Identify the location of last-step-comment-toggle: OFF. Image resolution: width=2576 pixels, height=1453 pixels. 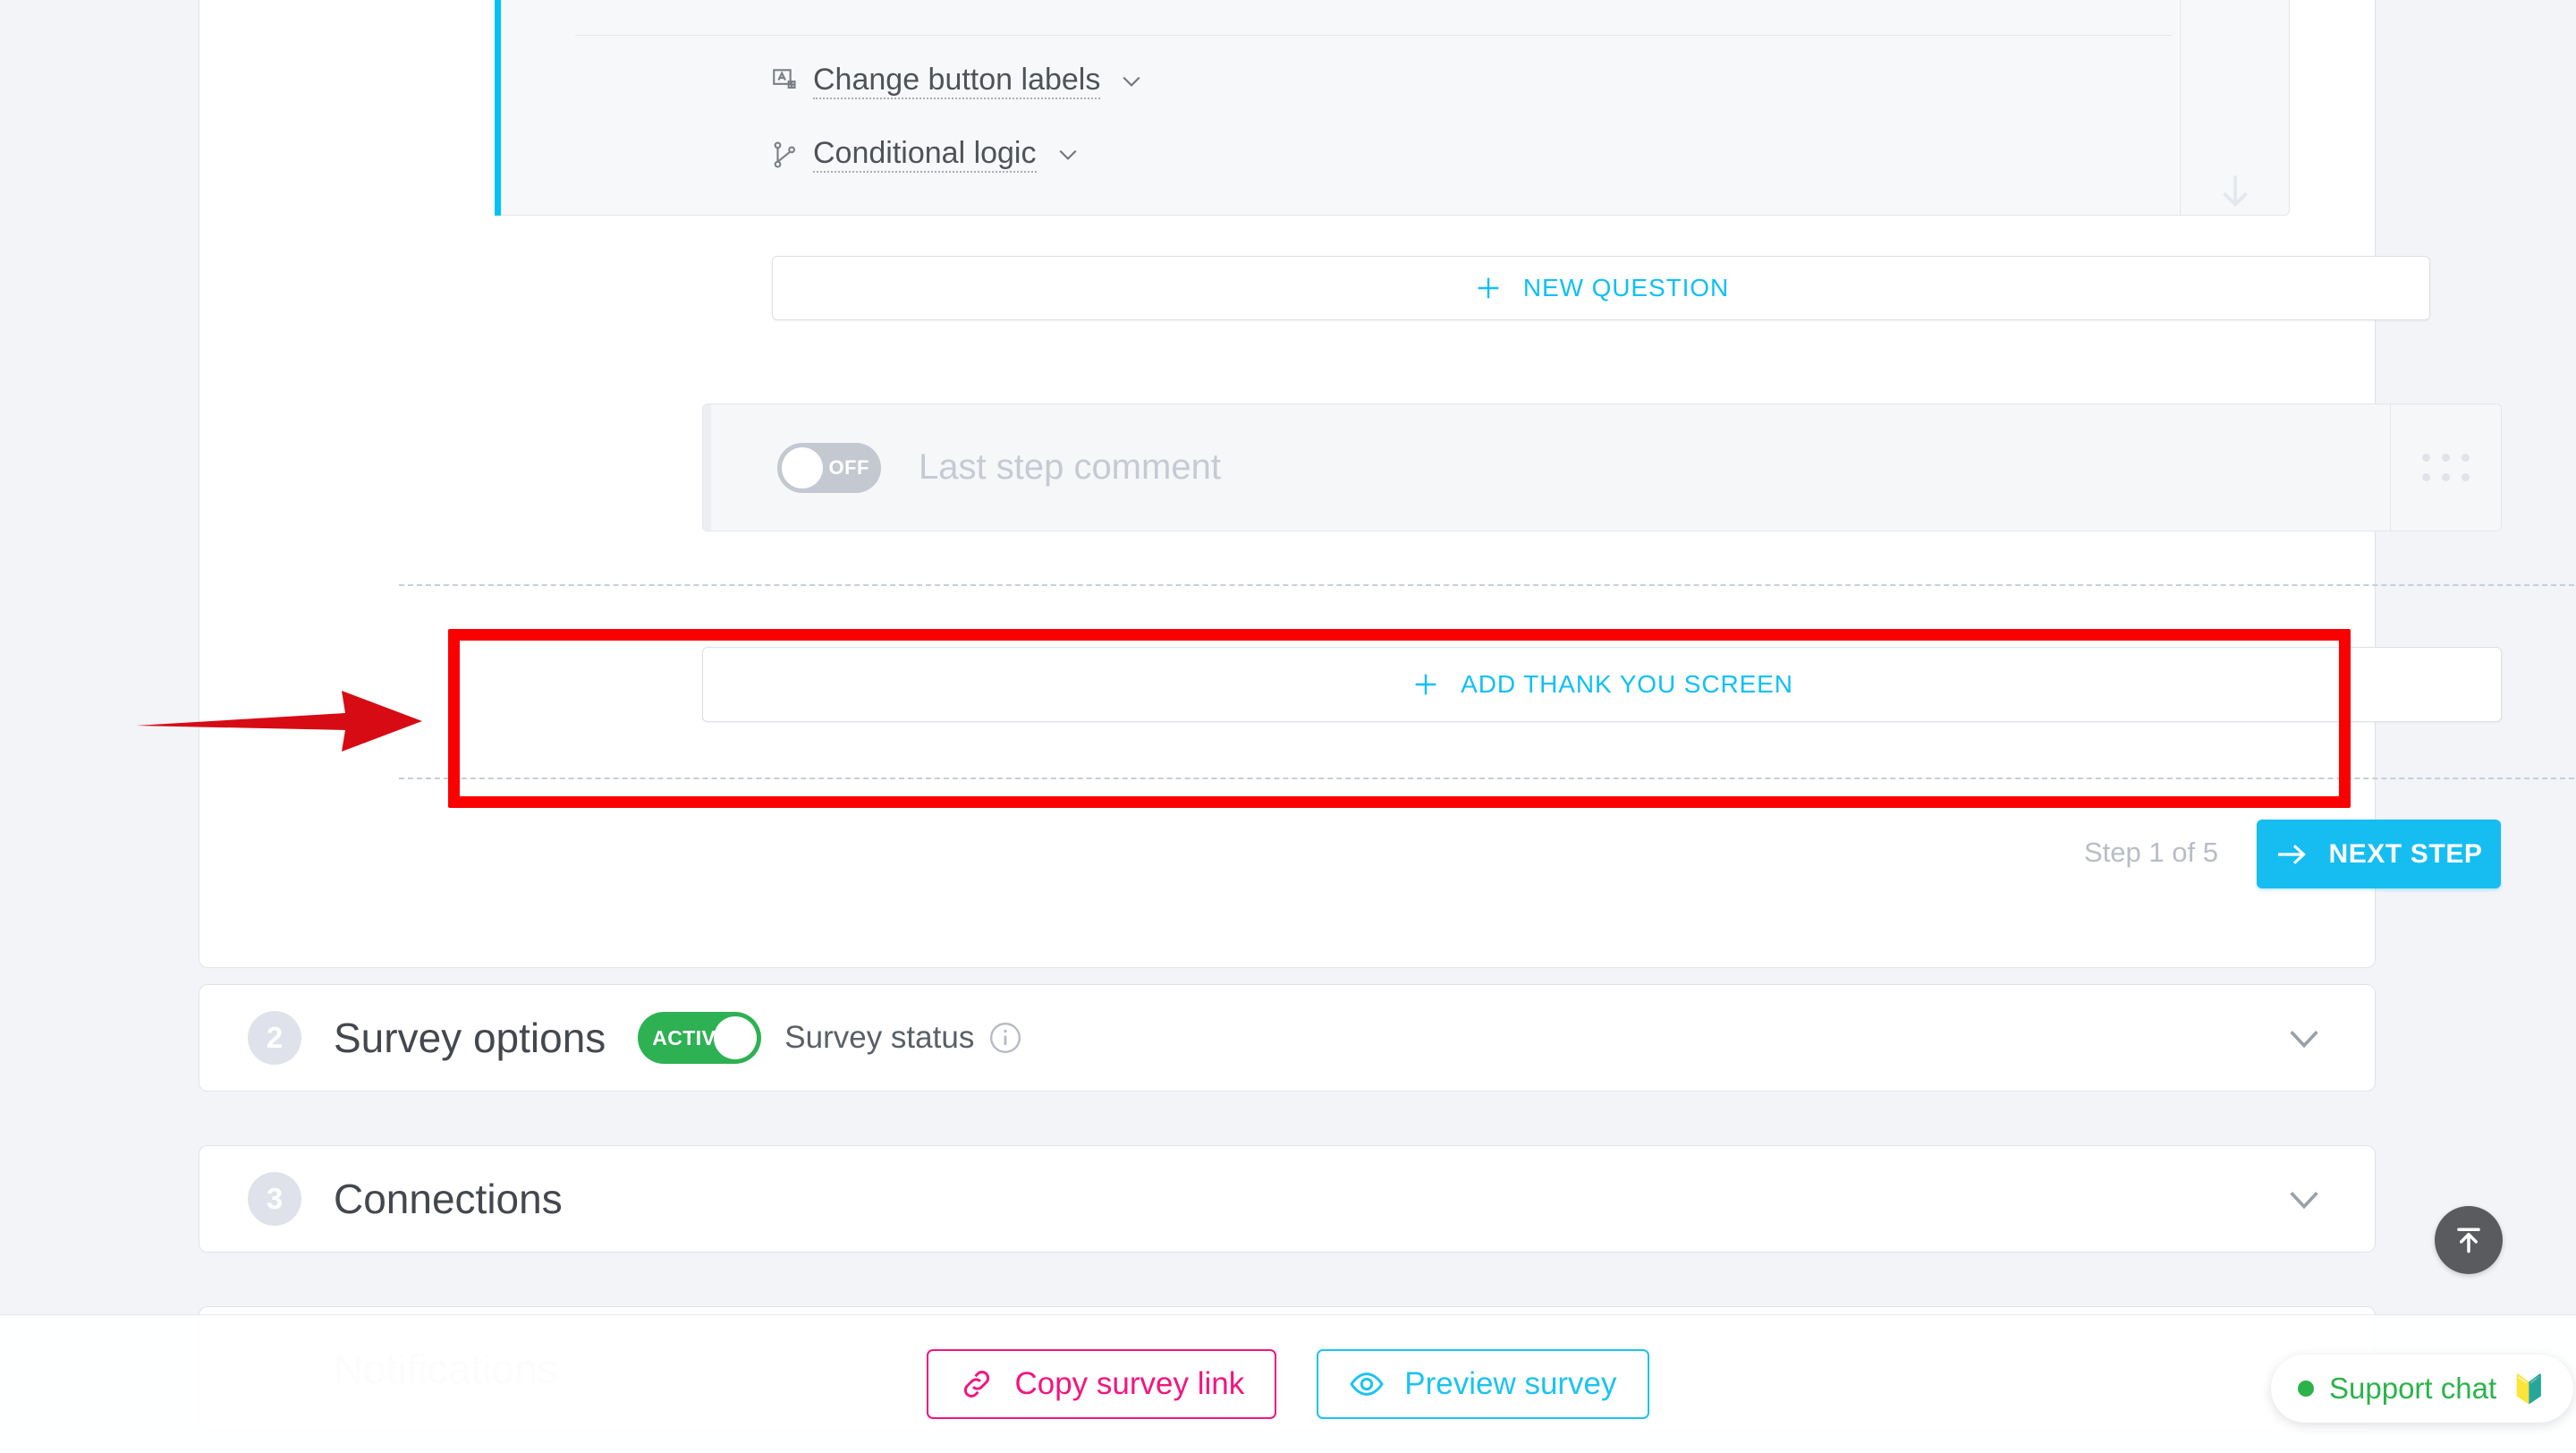
(829, 467).